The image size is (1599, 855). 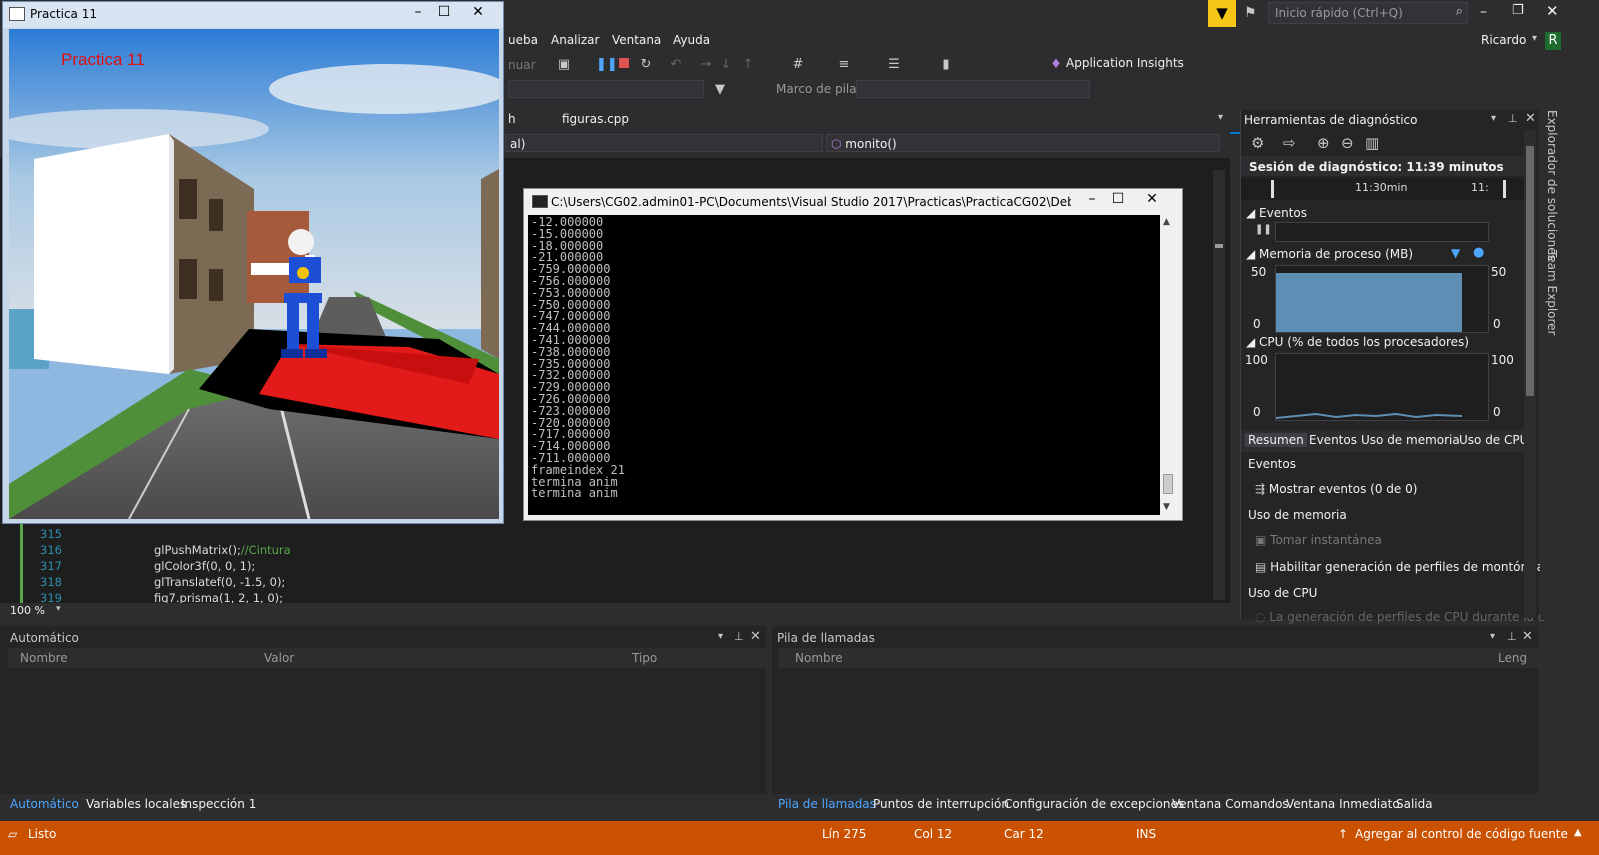 I want to click on align-icon: ☰, so click(x=894, y=65).